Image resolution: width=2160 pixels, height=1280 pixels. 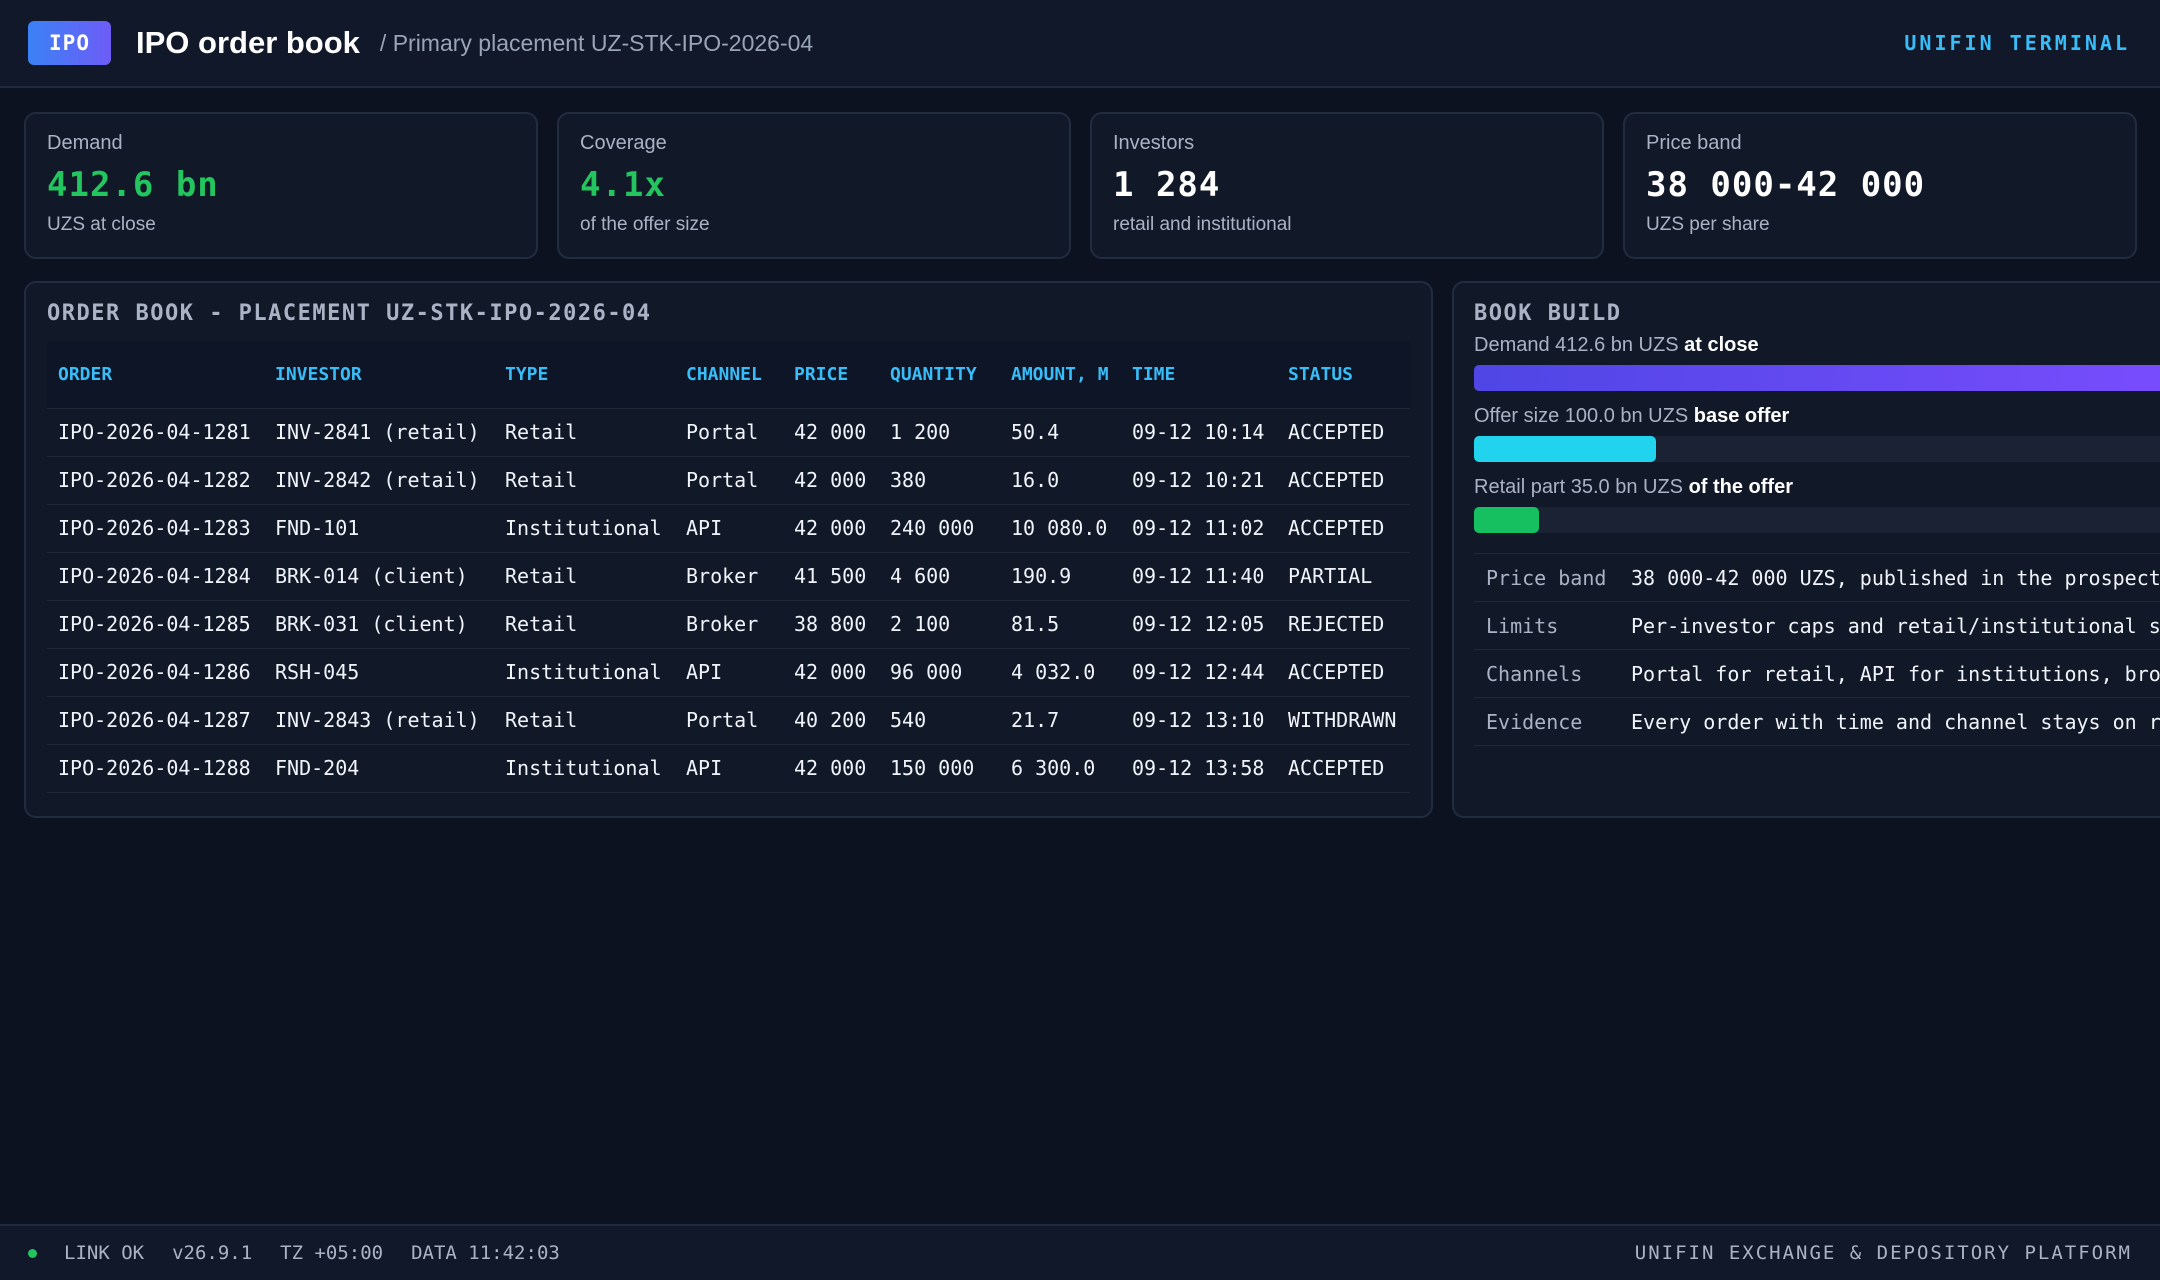 I want to click on kpi-note: UZS at close, so click(x=101, y=224).